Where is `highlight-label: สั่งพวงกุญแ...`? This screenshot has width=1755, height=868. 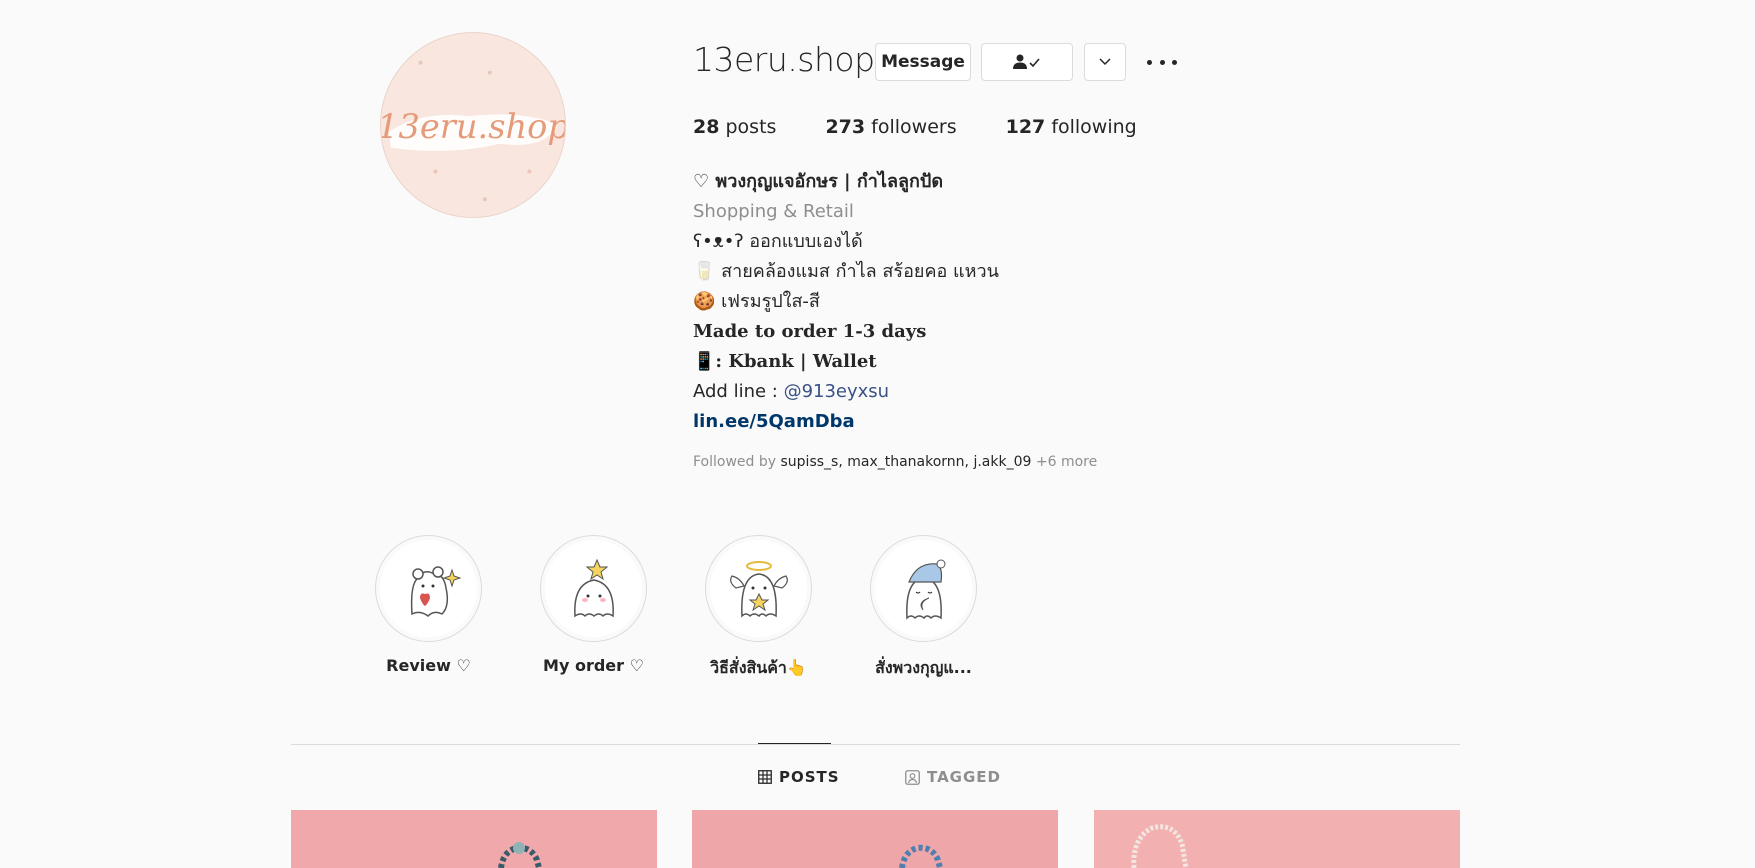 highlight-label: สั่งพวงกุญแ... is located at coordinates (923, 667).